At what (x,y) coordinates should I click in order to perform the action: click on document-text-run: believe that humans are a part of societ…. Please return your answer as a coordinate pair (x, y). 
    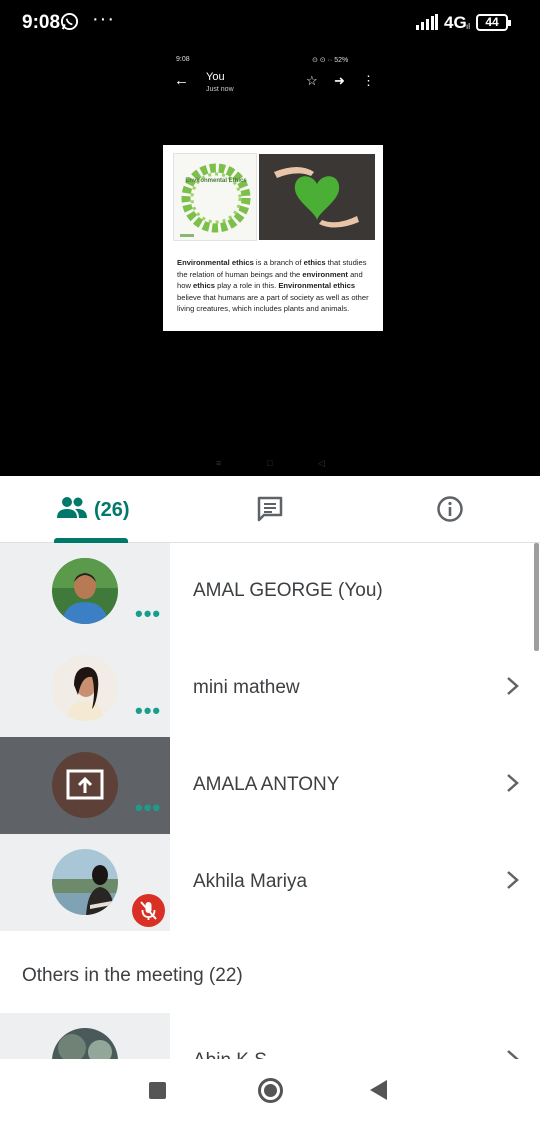
    Looking at the image, I should click on (273, 303).